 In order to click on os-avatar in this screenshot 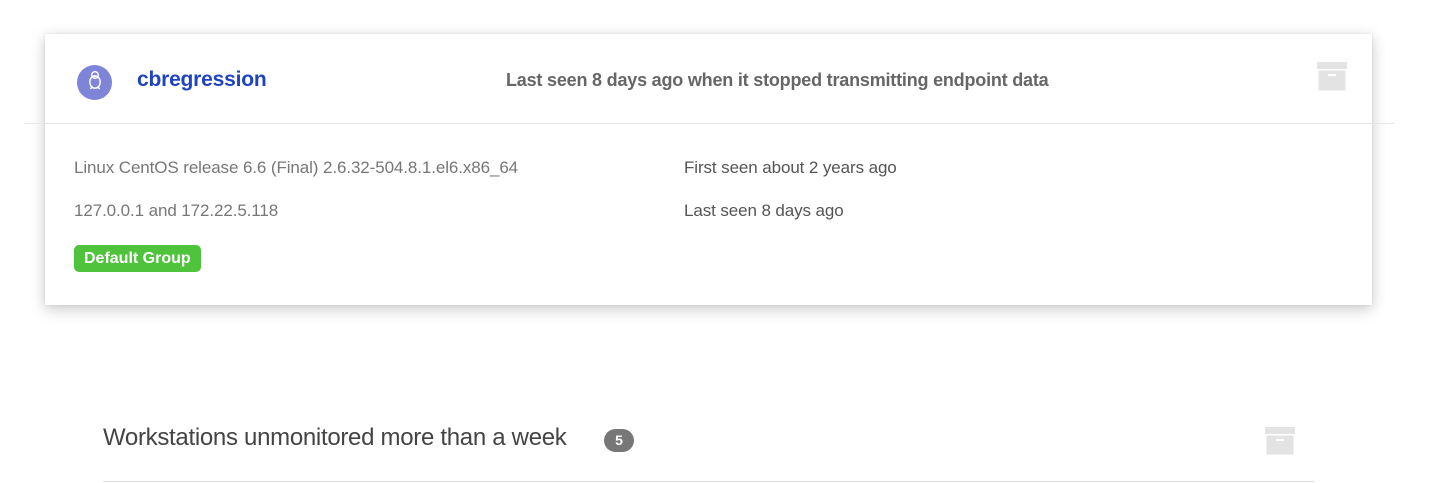, I will do `click(94, 82)`.